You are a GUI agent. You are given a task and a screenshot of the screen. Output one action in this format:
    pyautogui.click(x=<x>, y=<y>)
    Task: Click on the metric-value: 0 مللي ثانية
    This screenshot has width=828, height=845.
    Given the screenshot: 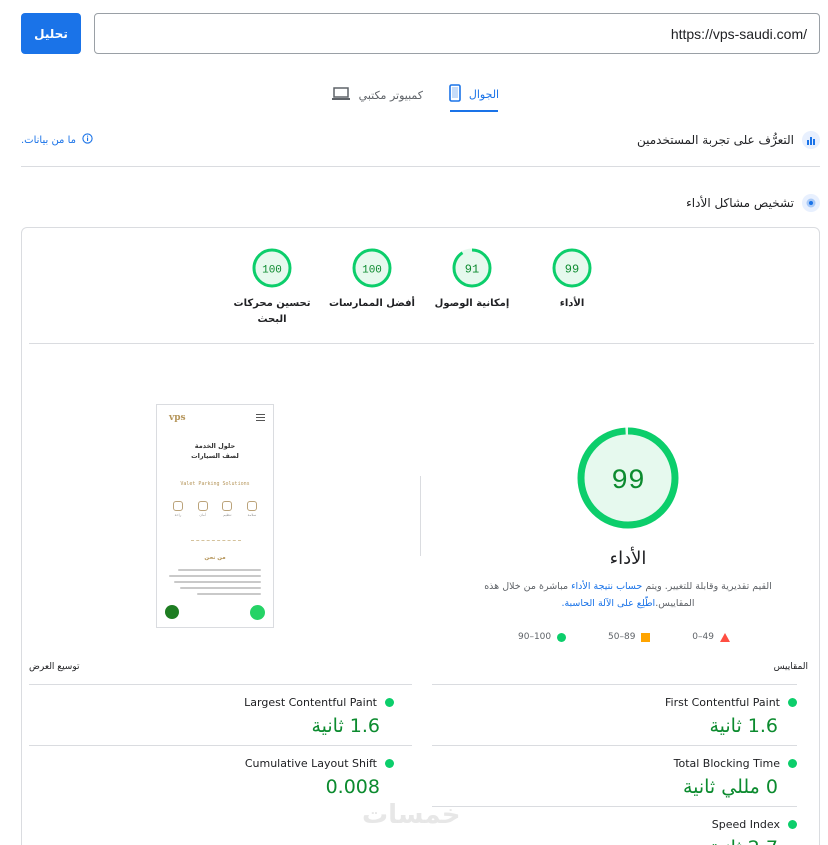 What is the action you would take?
    pyautogui.click(x=730, y=787)
    